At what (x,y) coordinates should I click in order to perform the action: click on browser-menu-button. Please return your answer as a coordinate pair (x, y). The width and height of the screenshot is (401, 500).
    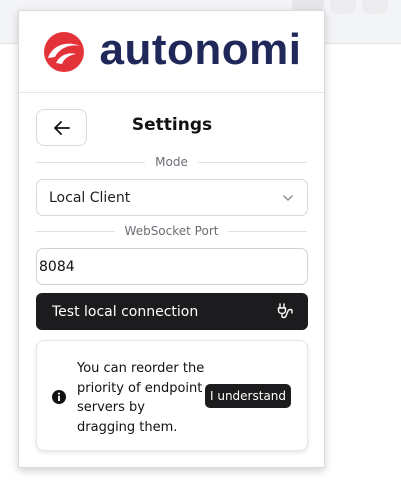
    Looking at the image, I should click on (343, 7).